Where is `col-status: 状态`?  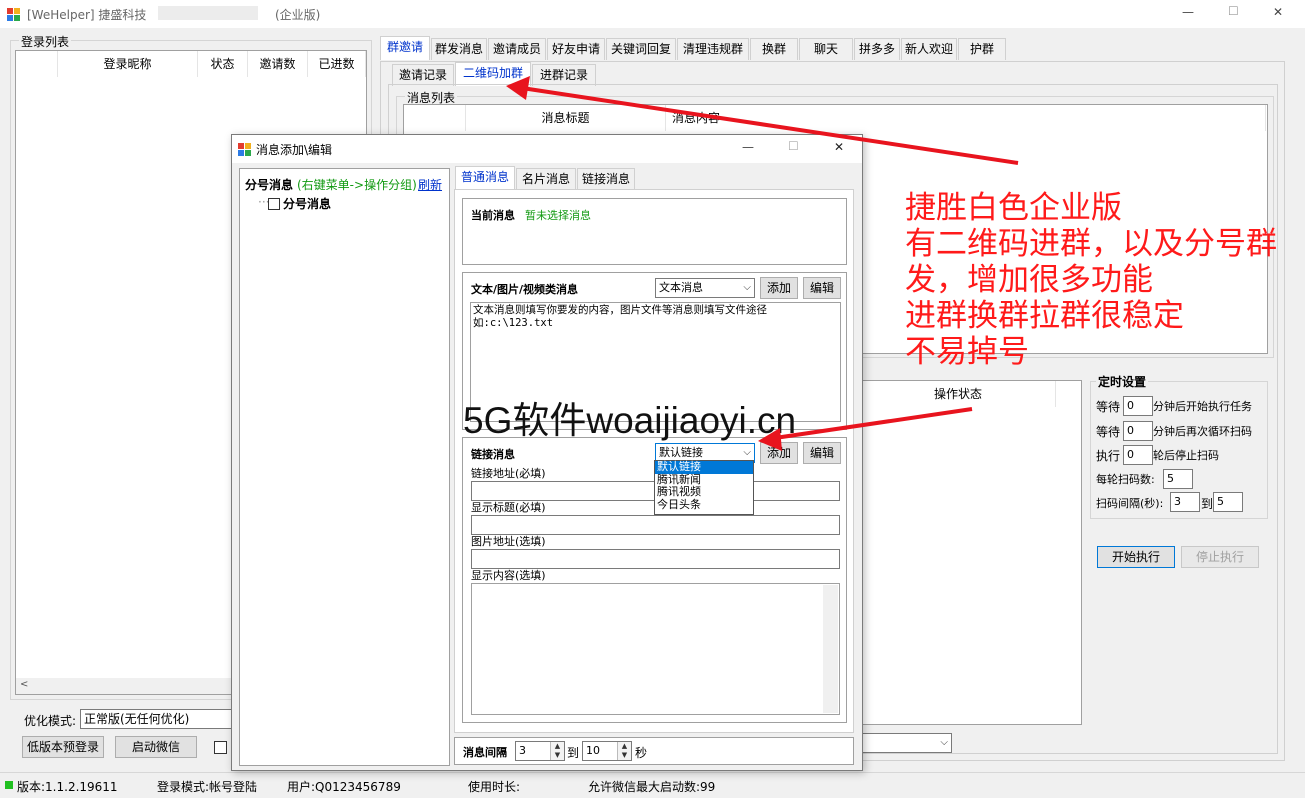
col-status: 状态 is located at coordinates (223, 64).